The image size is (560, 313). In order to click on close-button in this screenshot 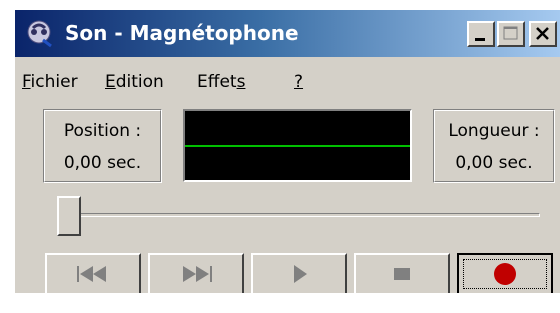, I will do `click(543, 34)`.